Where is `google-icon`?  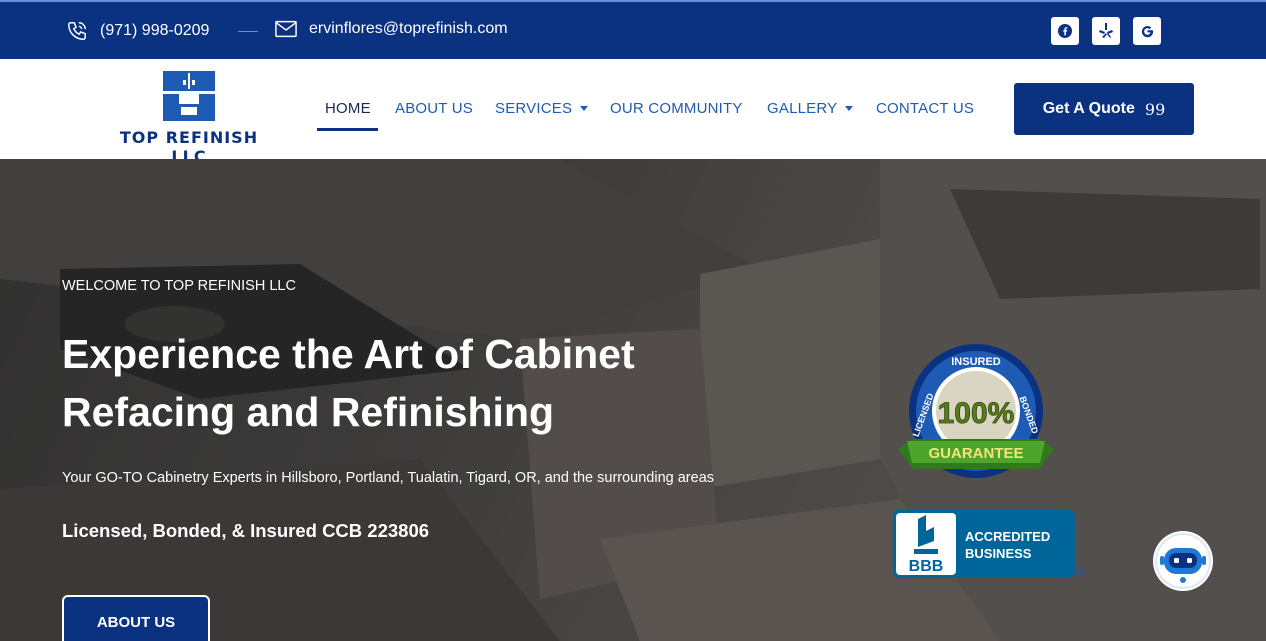
google-icon is located at coordinates (1147, 31).